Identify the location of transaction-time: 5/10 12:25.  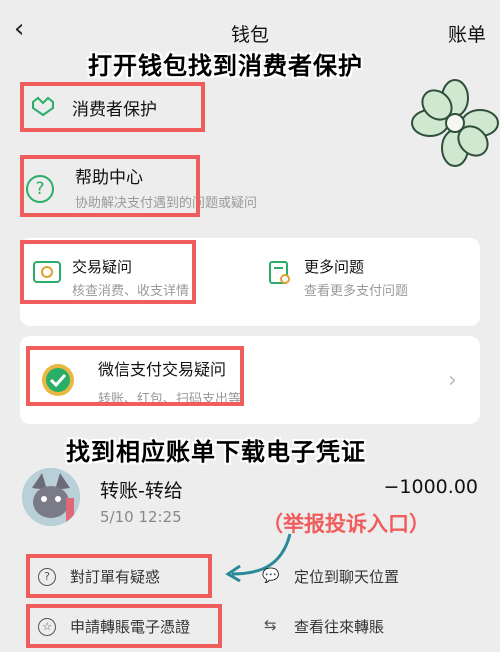
(141, 517).